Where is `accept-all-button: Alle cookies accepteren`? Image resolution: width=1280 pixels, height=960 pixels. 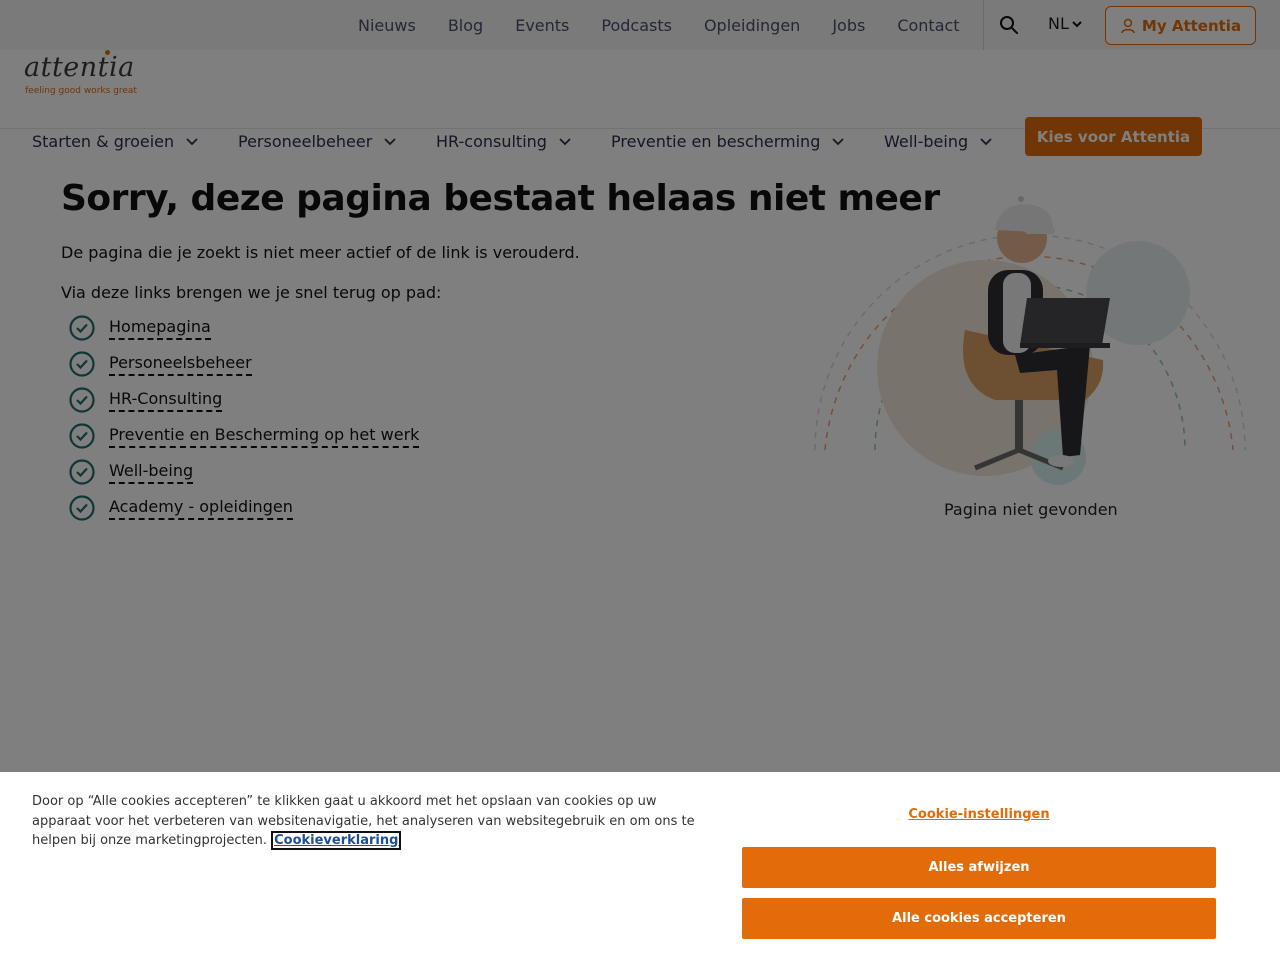 accept-all-button: Alle cookies accepteren is located at coordinates (979, 918).